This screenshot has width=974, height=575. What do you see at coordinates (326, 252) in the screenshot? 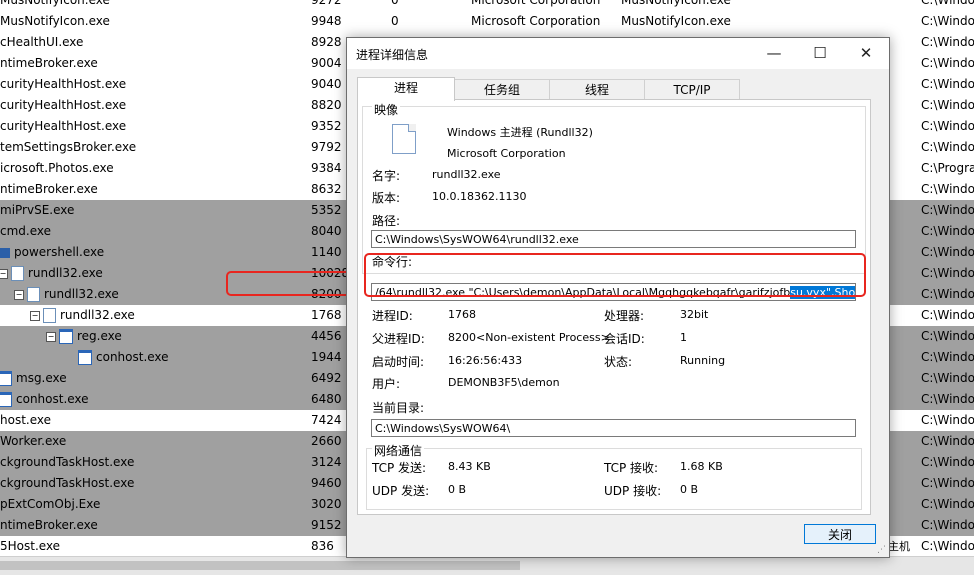
I see `process-pid: 1140` at bounding box center [326, 252].